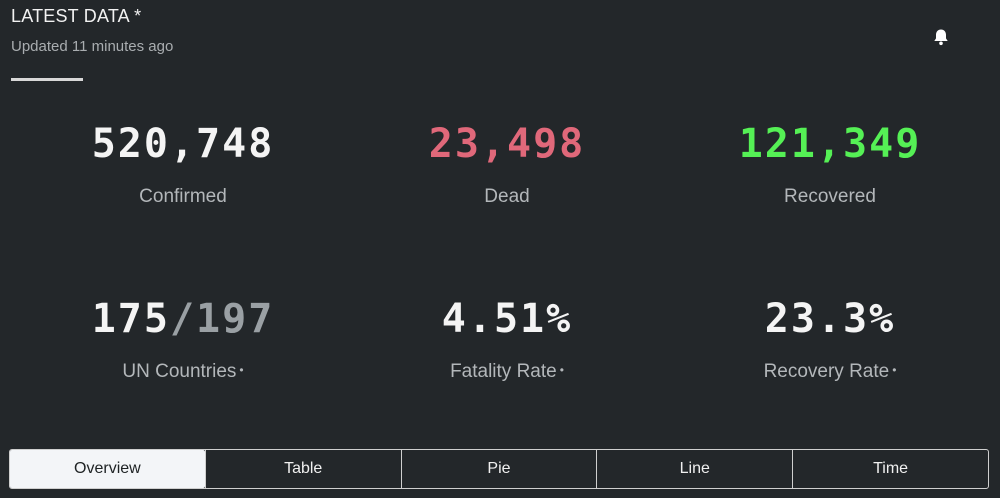 The width and height of the screenshot is (1000, 498). Describe the element at coordinates (830, 196) in the screenshot. I see `recovered-label: Recovered` at that location.